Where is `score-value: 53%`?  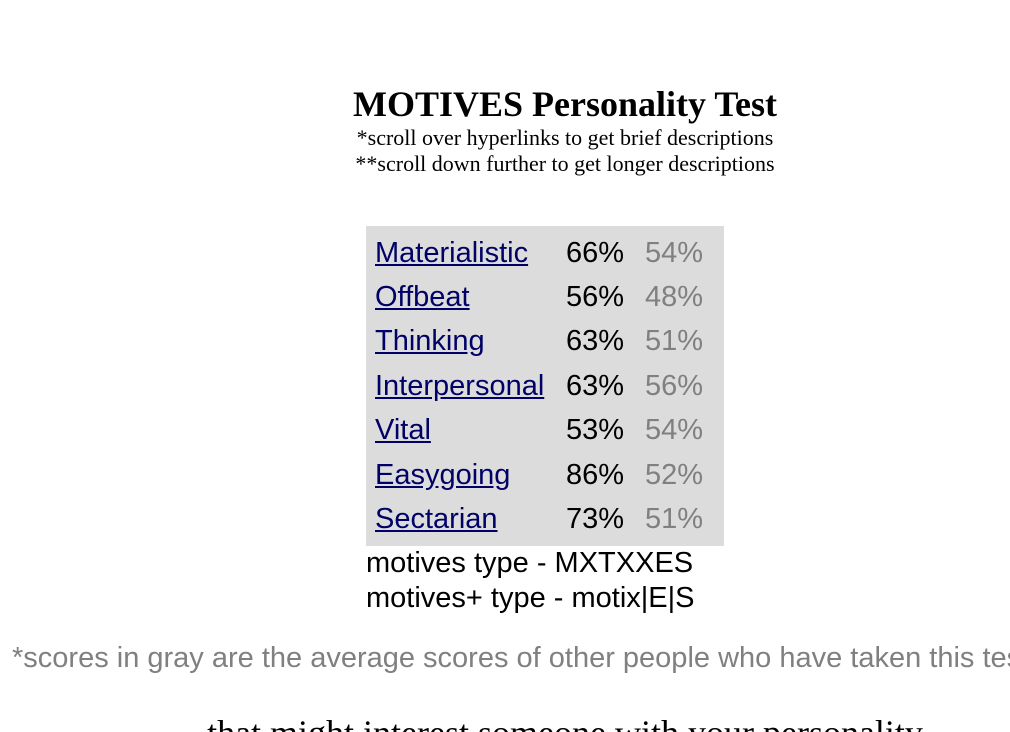 score-value: 53% is located at coordinates (595, 430).